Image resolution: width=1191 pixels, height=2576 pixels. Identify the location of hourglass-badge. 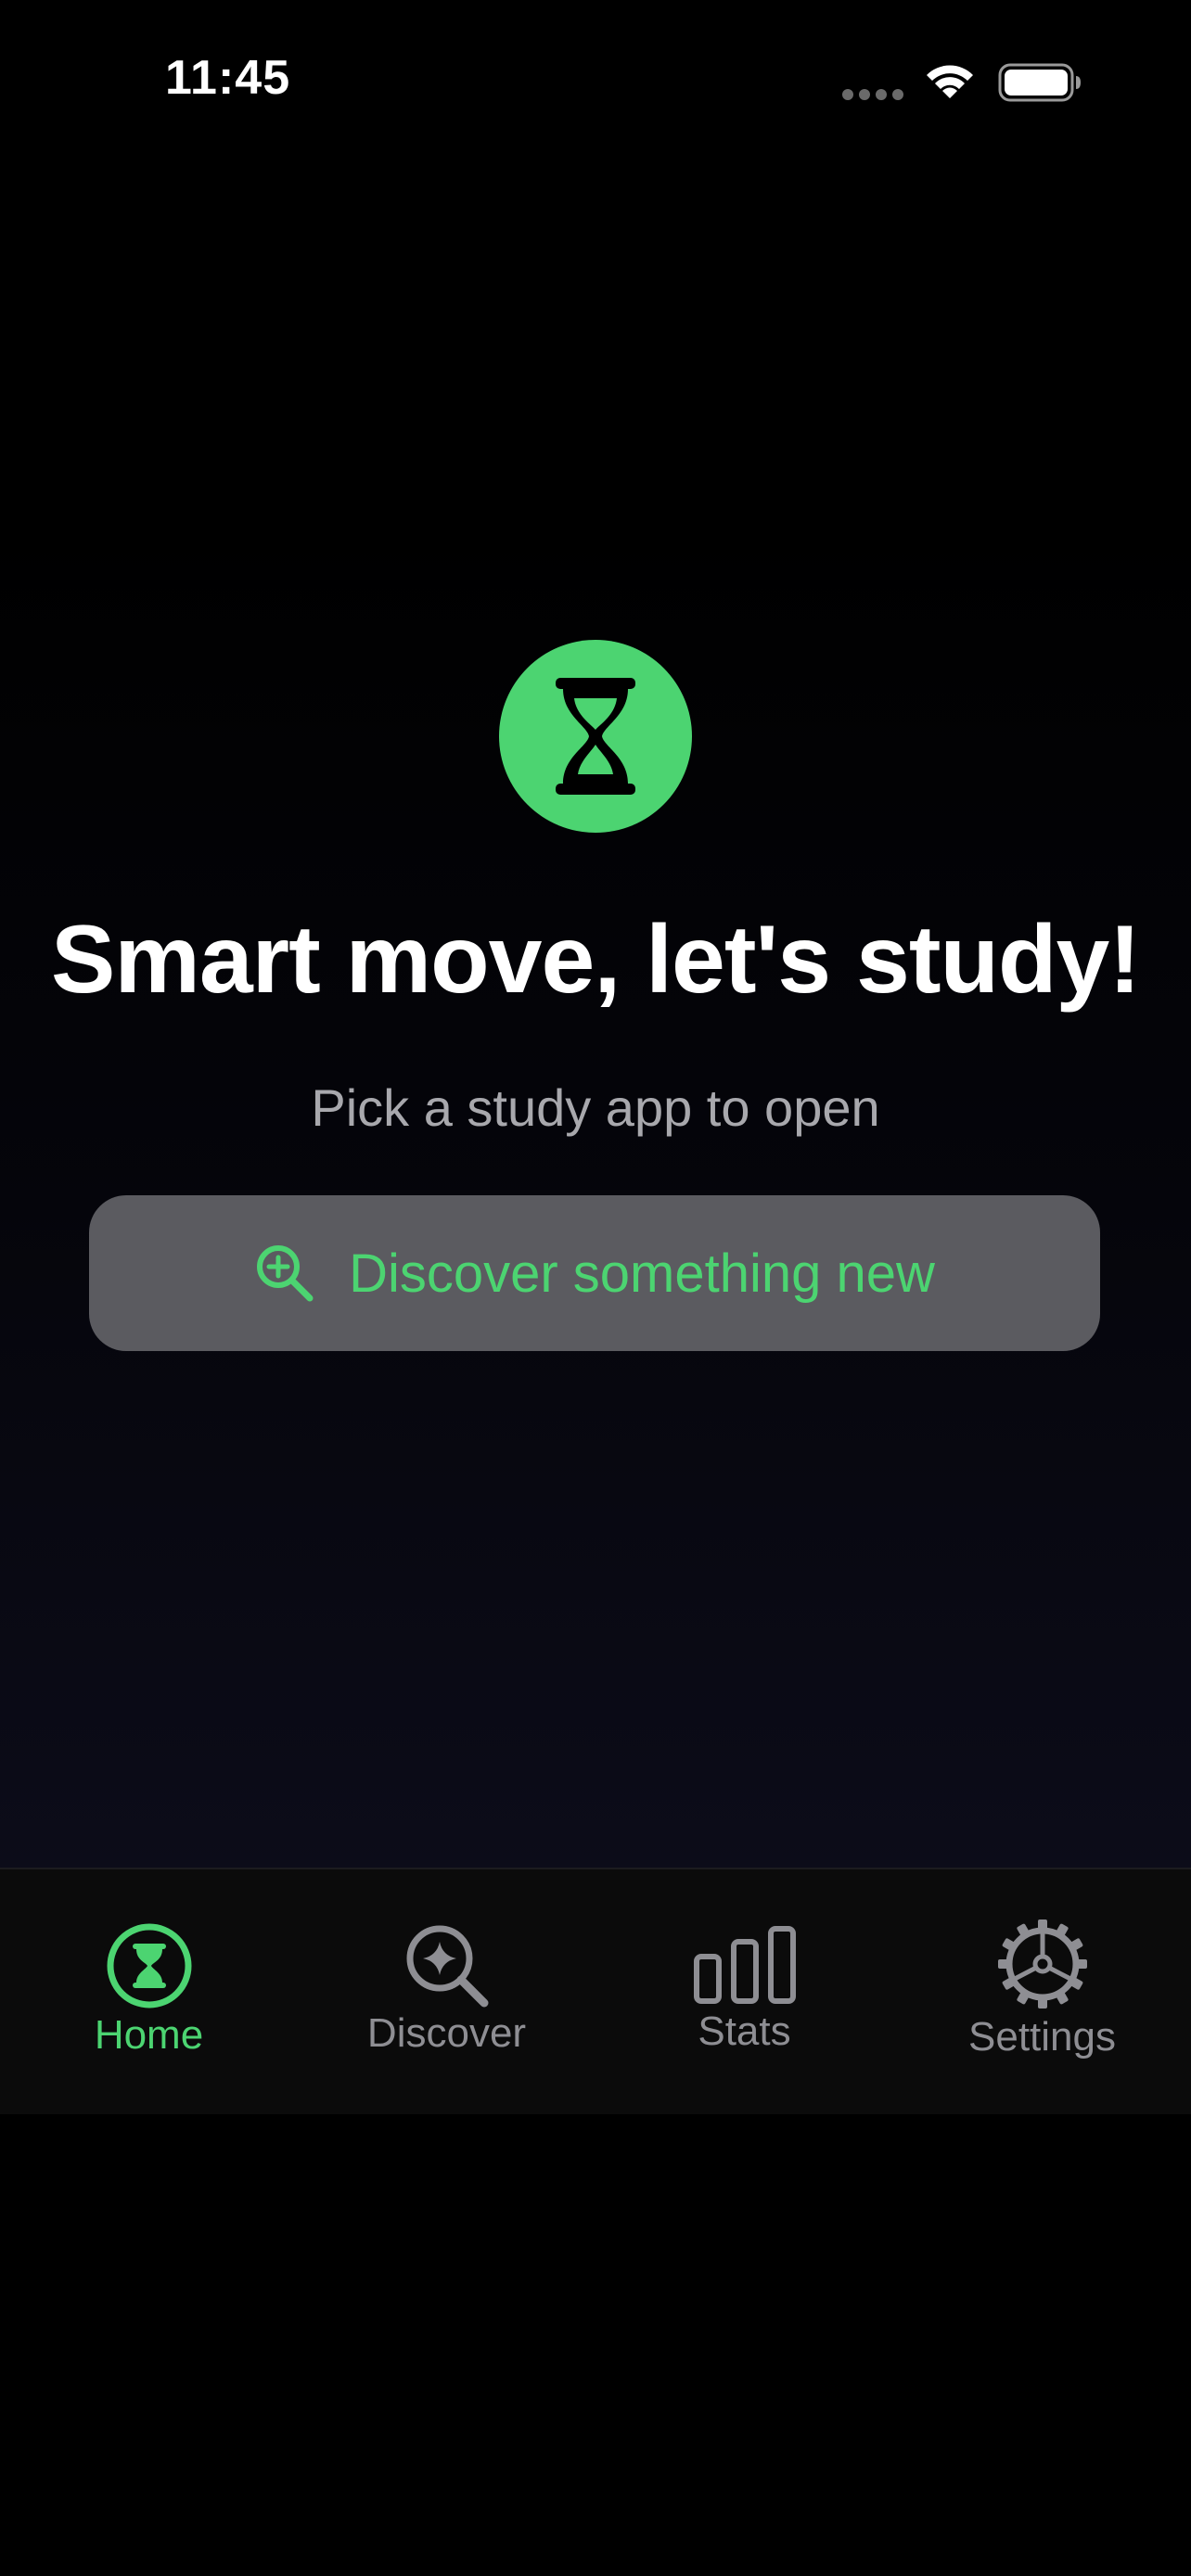
(595, 736).